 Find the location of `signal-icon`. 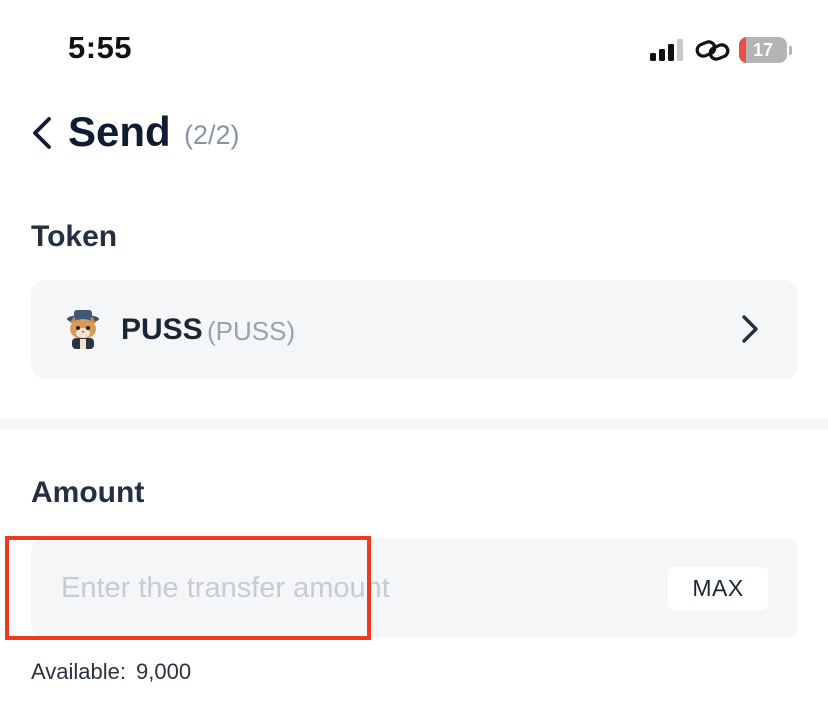

signal-icon is located at coordinates (666, 50).